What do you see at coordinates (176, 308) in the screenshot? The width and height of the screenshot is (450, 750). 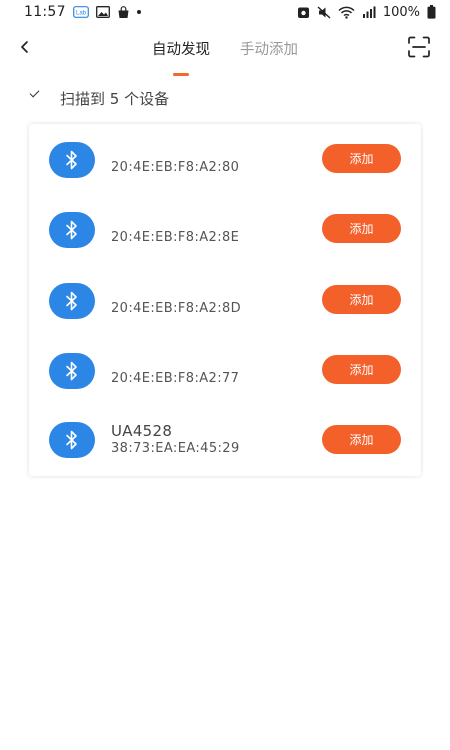 I see `device-mac: 20:4E:EB:F8:A2:8D` at bounding box center [176, 308].